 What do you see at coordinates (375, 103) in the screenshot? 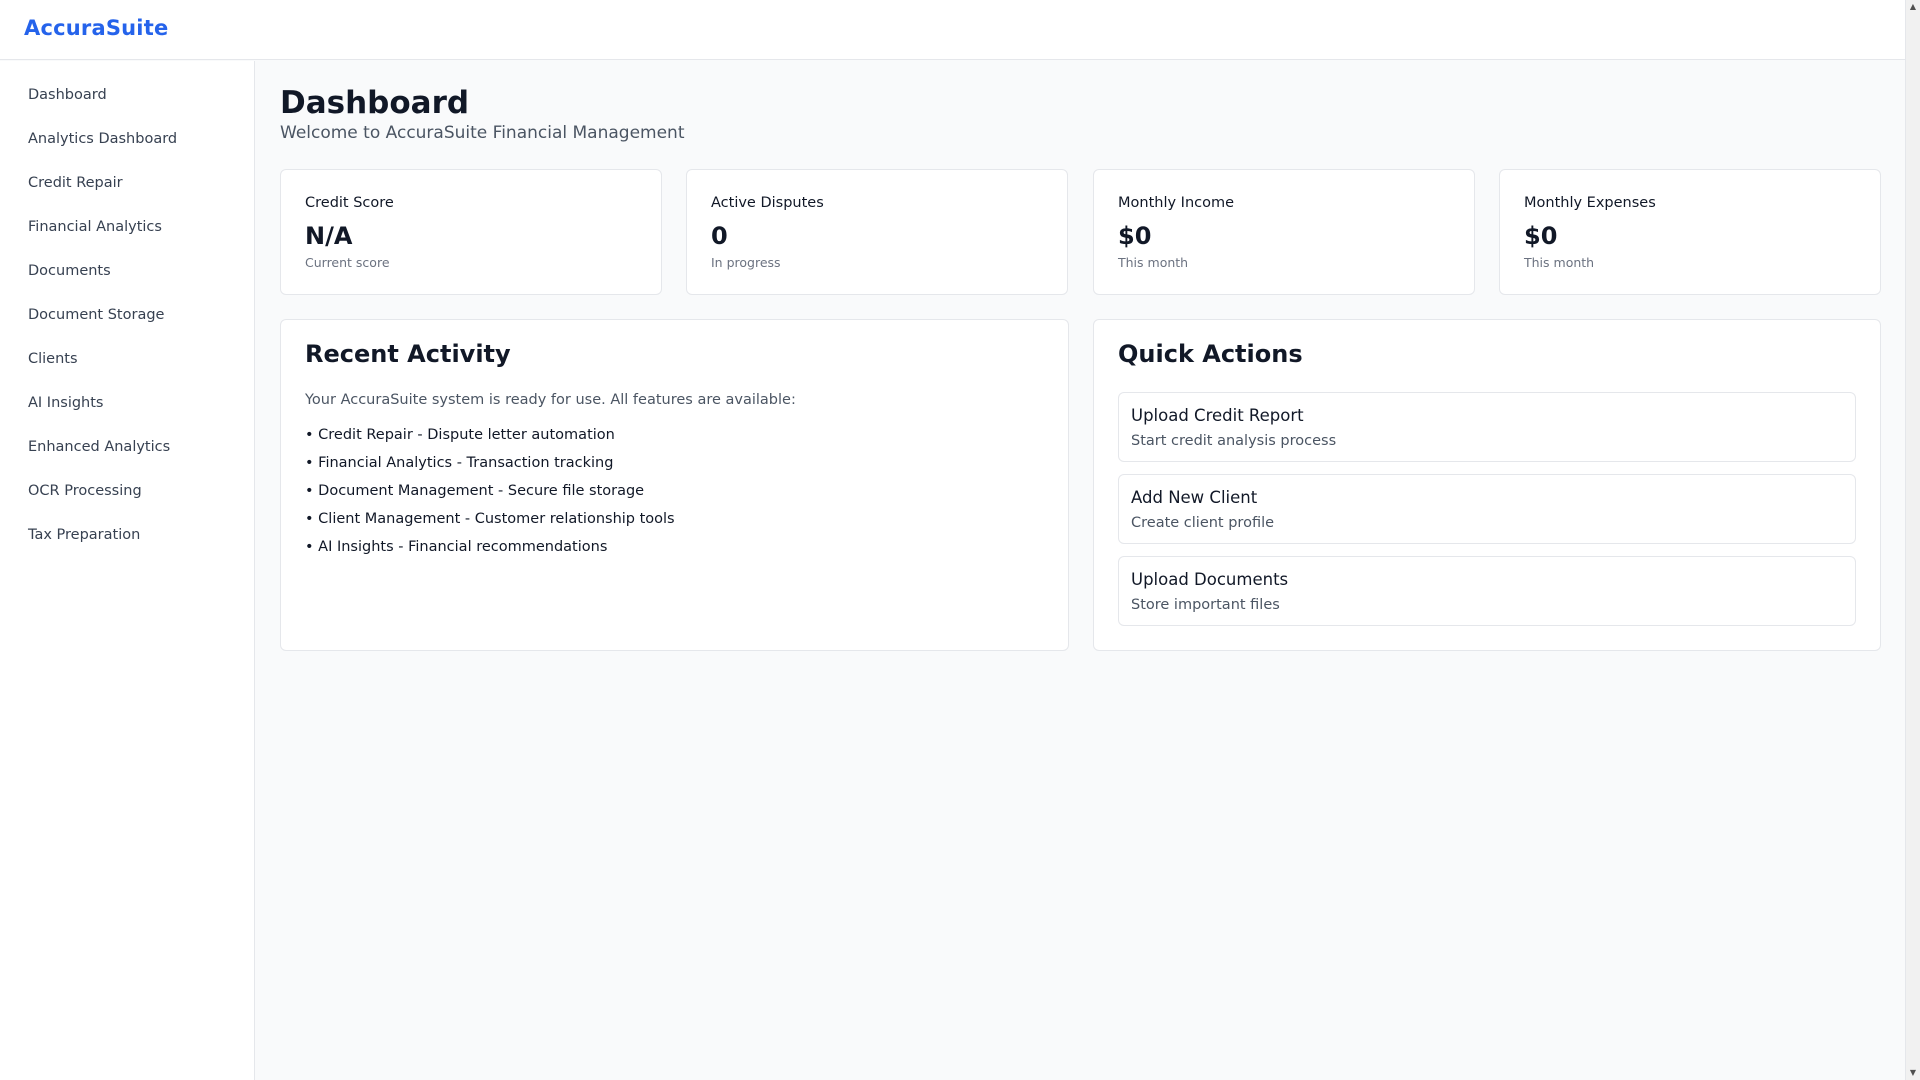
I see `page-title: Dashboard` at bounding box center [375, 103].